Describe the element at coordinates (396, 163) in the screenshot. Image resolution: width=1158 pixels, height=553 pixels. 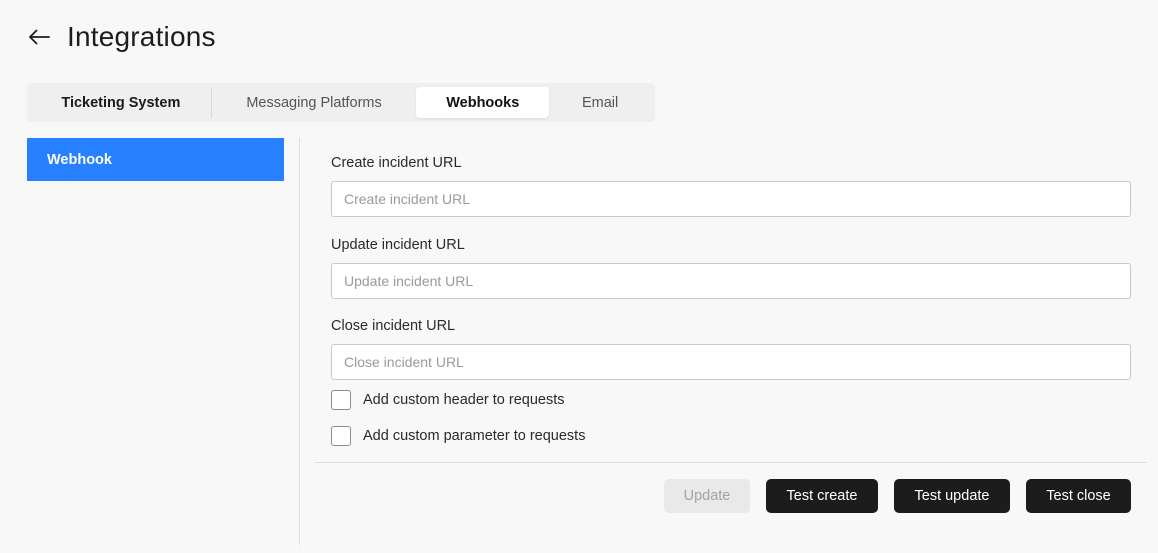
I see `create-url-label: Create incident URL` at that location.